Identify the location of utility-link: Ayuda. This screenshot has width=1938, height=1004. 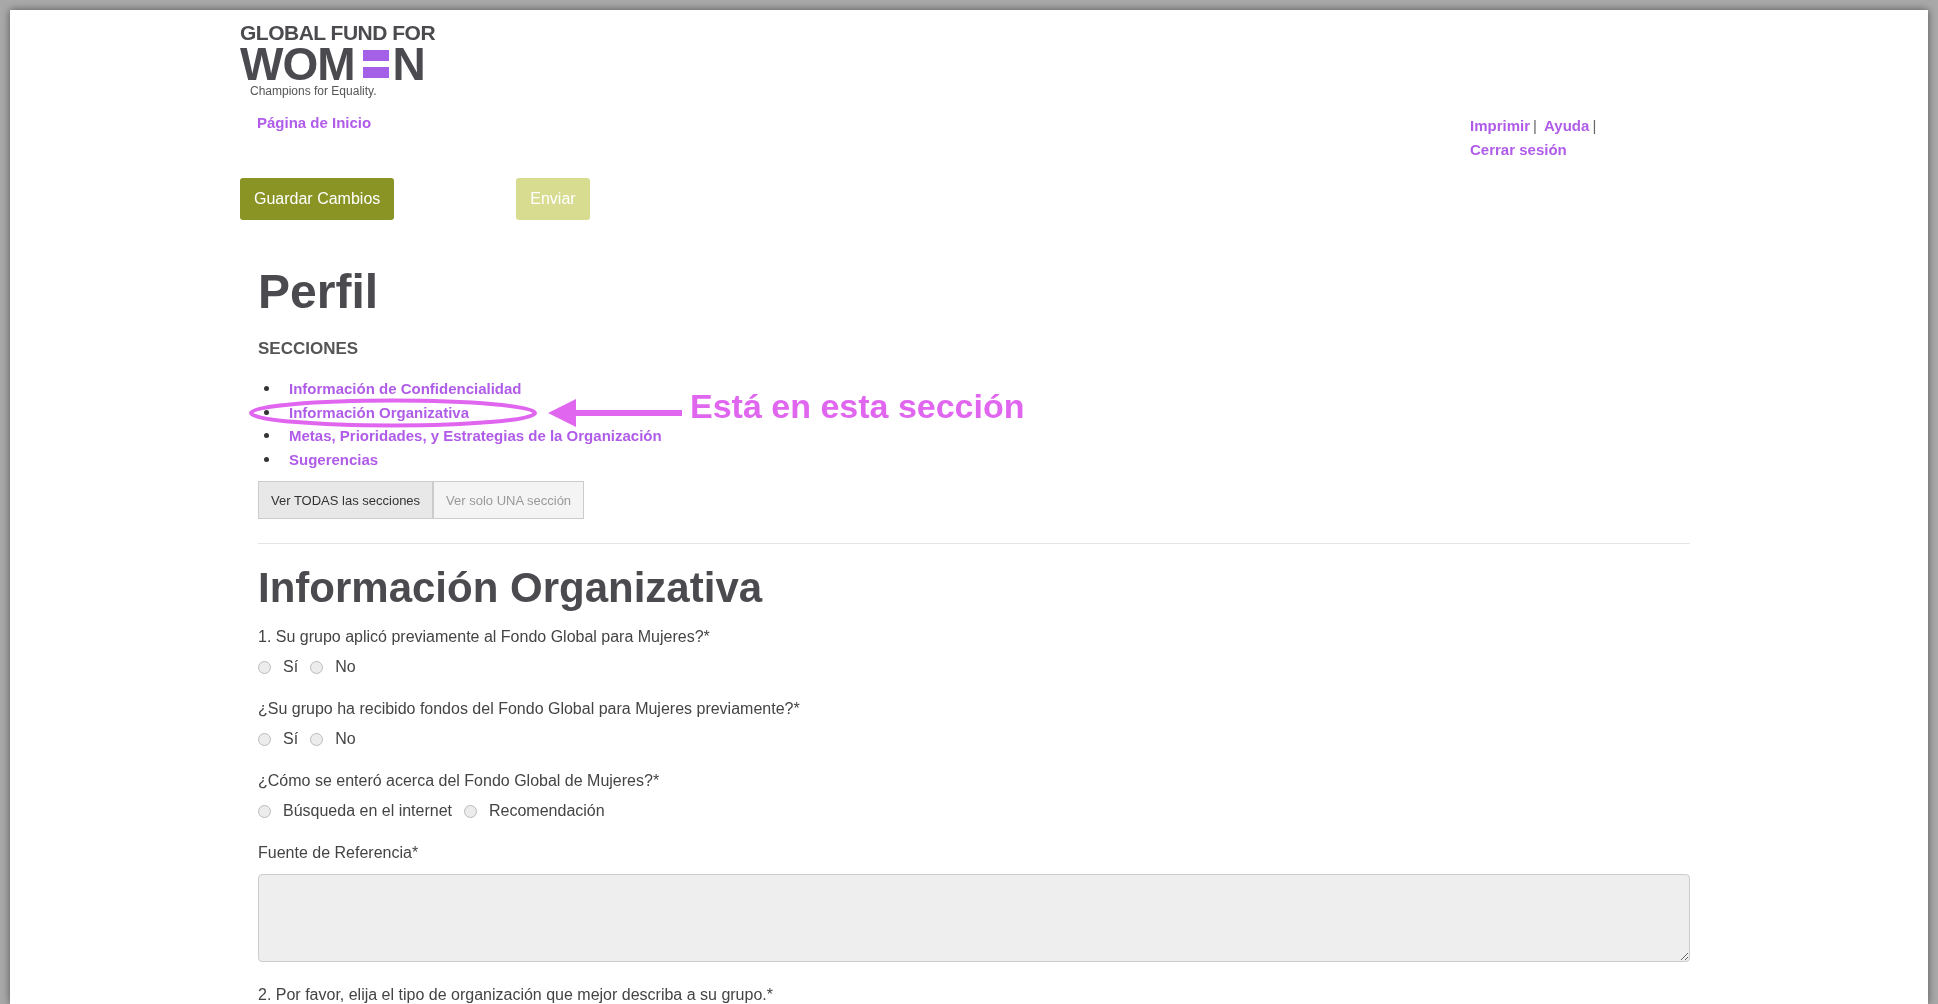
(1567, 126).